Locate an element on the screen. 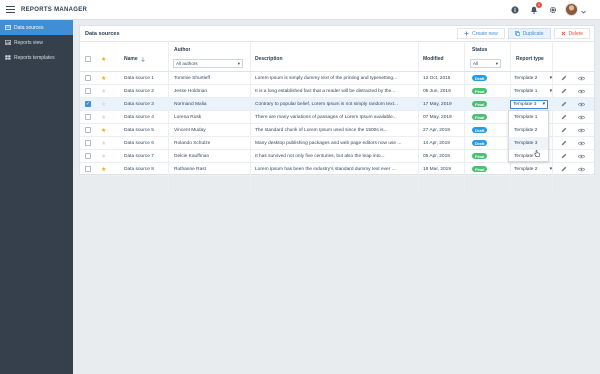 This screenshot has height=374, width=600. row-modified: 05 Jun, 2019 is located at coordinates (437, 91).